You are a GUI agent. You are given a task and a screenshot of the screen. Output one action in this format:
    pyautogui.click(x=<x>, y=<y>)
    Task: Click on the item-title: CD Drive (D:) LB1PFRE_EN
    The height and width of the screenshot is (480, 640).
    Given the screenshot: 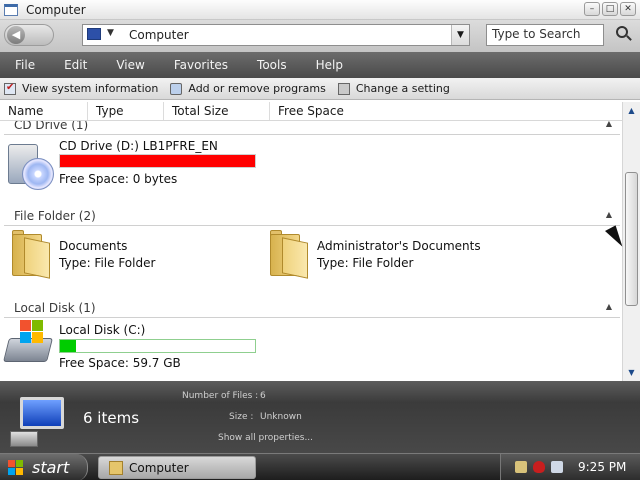 What is the action you would take?
    pyautogui.click(x=138, y=146)
    